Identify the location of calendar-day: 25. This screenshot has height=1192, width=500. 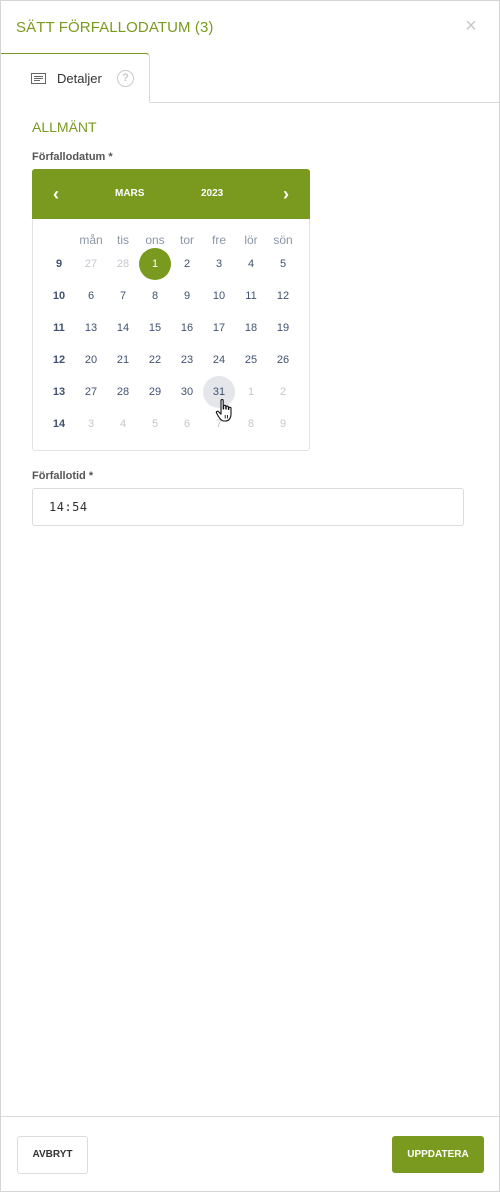
(251, 360).